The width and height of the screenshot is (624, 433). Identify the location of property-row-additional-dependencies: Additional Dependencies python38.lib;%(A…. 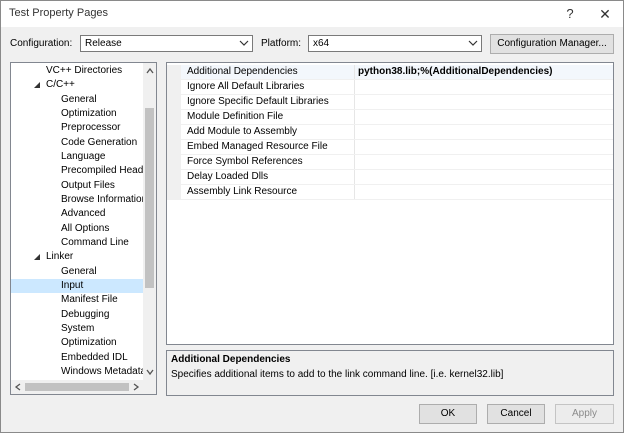
(390, 72).